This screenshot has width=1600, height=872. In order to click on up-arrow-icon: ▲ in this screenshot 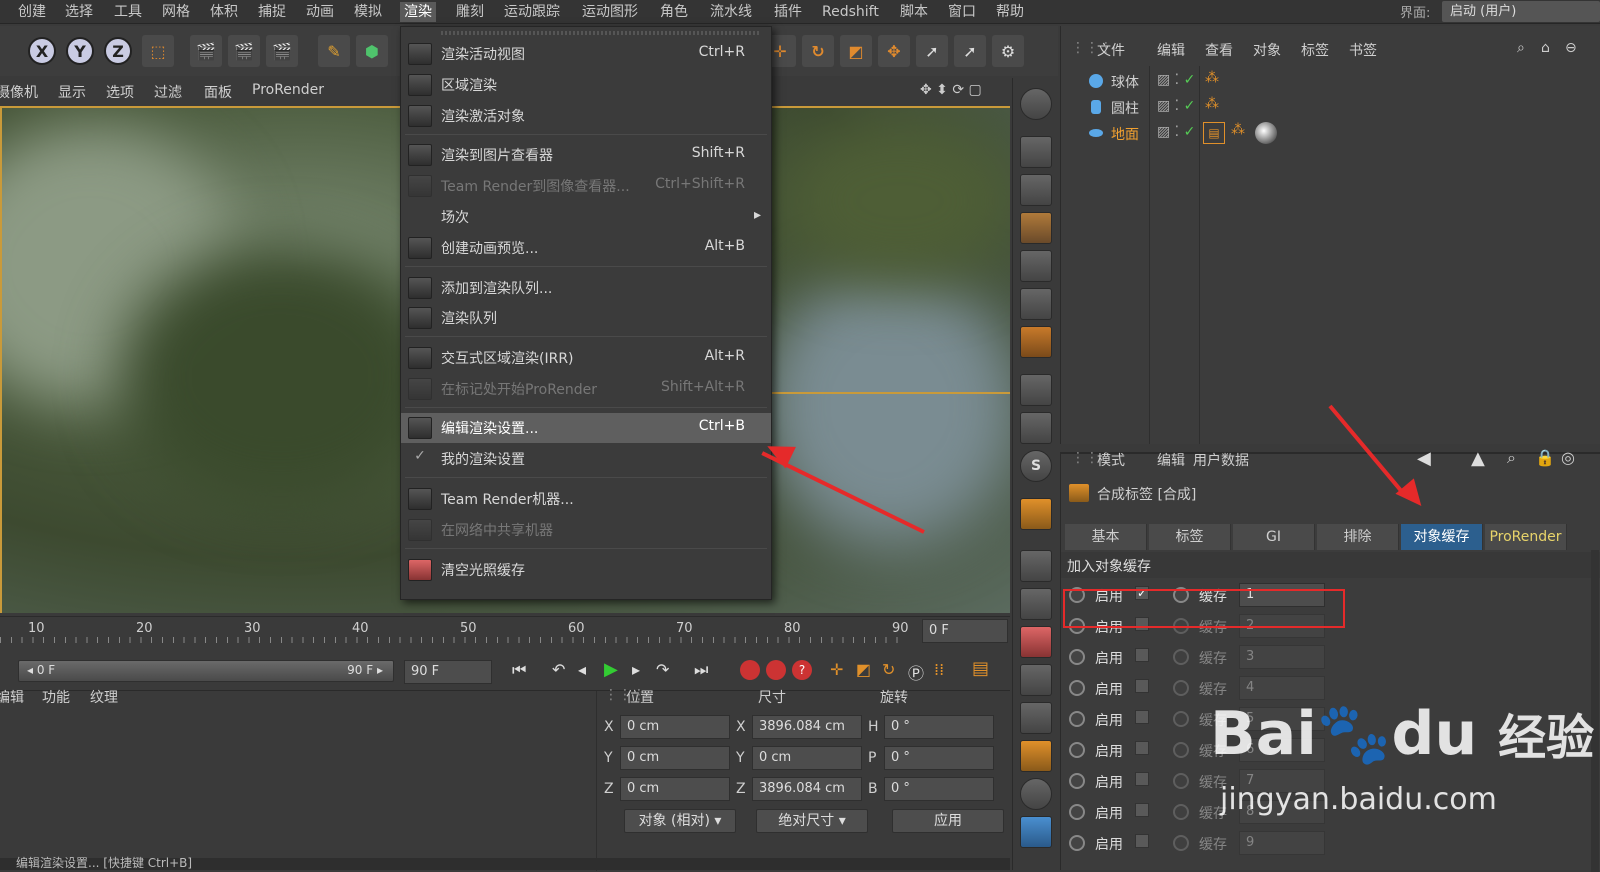, I will do `click(1478, 458)`.